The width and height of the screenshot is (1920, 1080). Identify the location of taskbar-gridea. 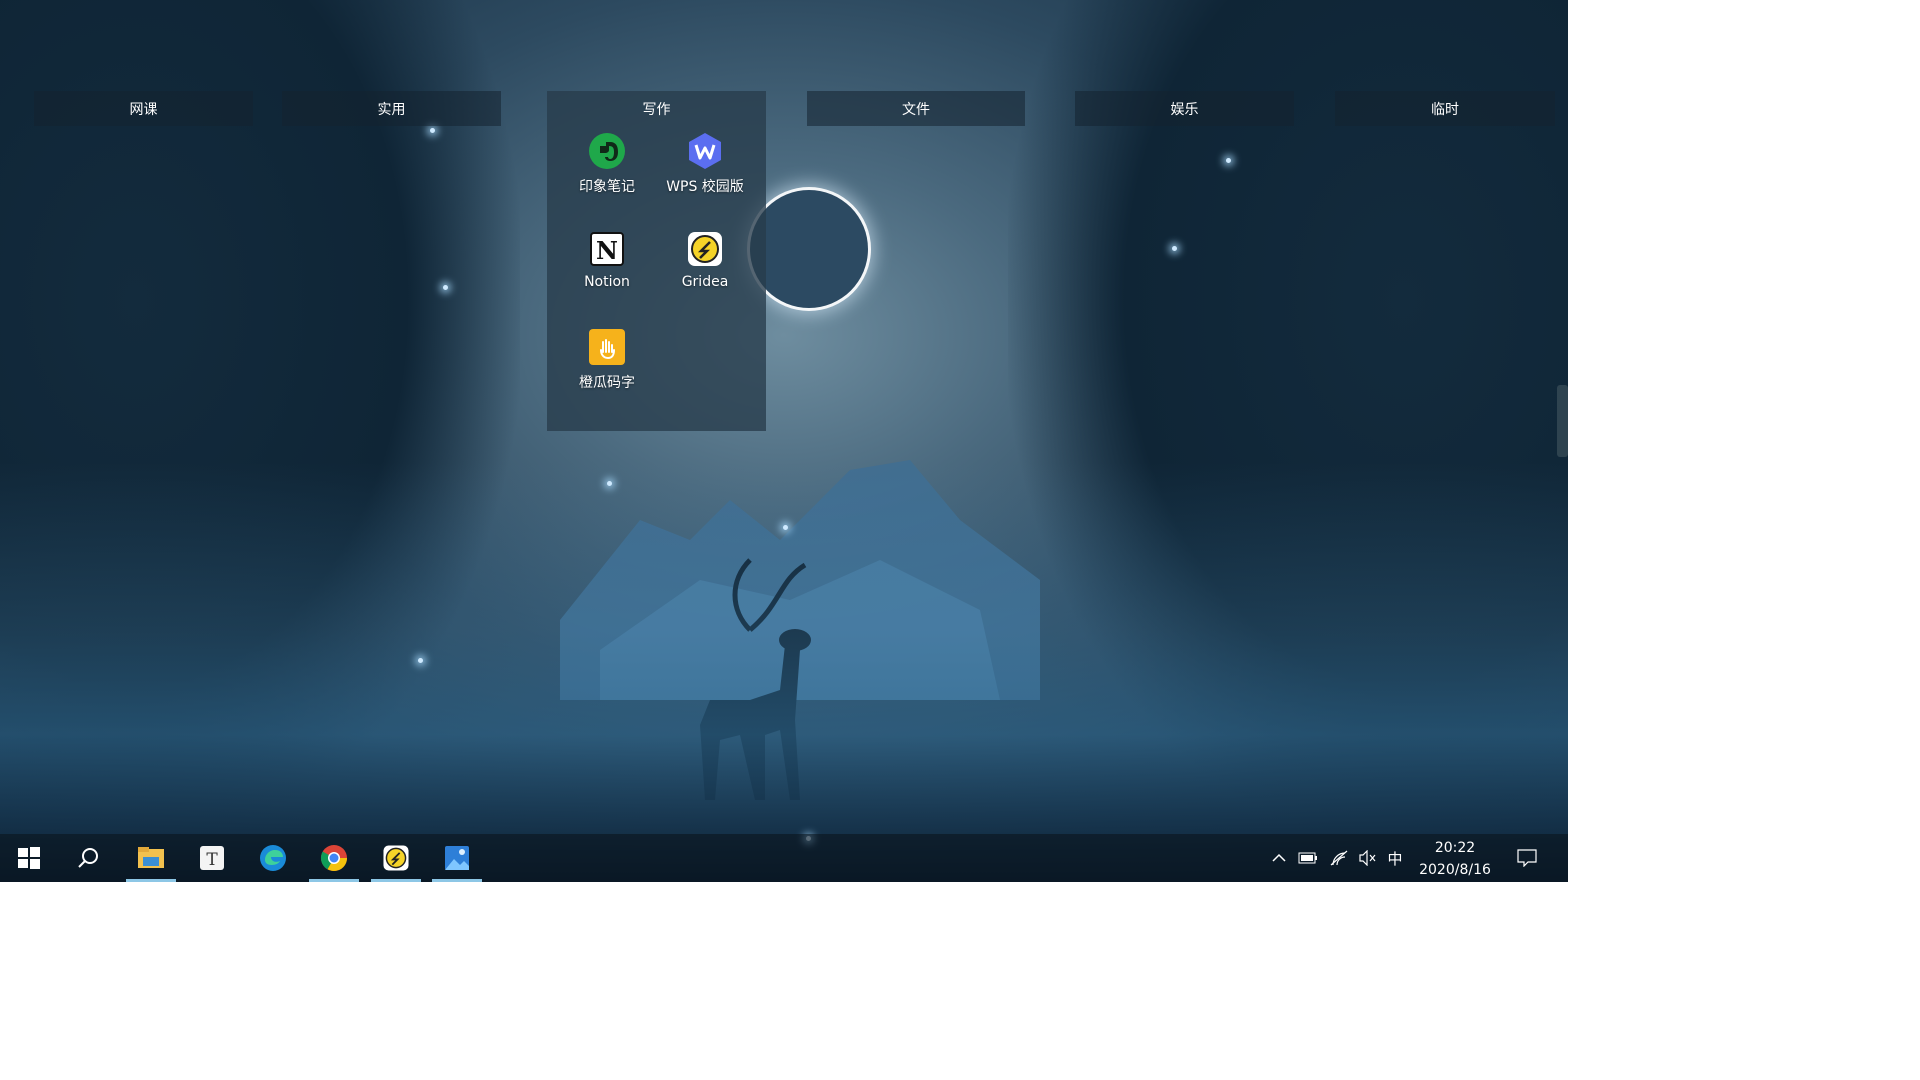
(396, 858).